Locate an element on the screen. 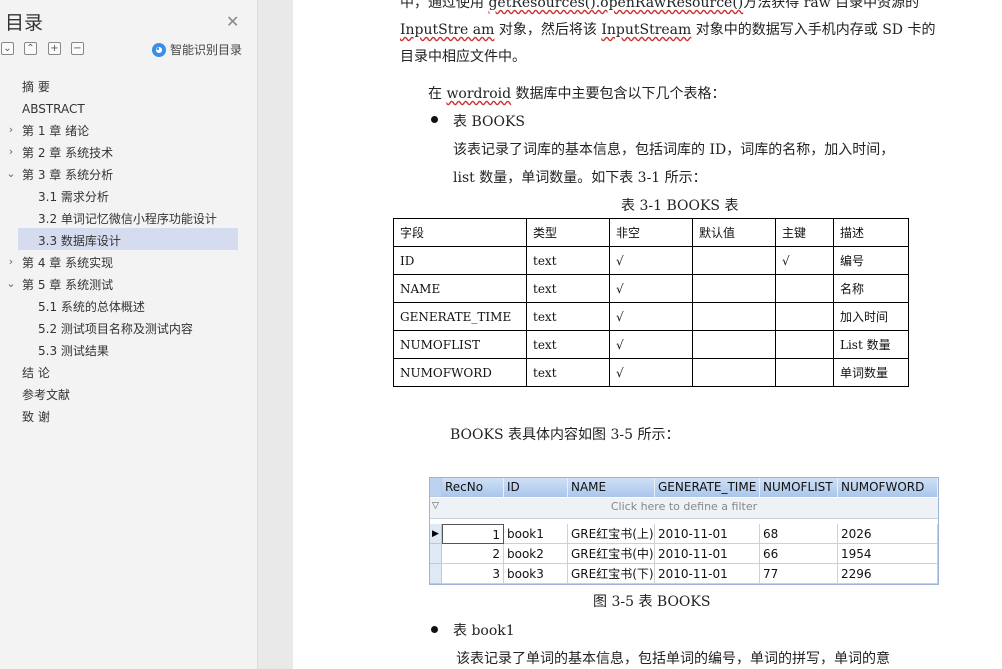  table-cell: NUMOFWORD is located at coordinates (460, 372).